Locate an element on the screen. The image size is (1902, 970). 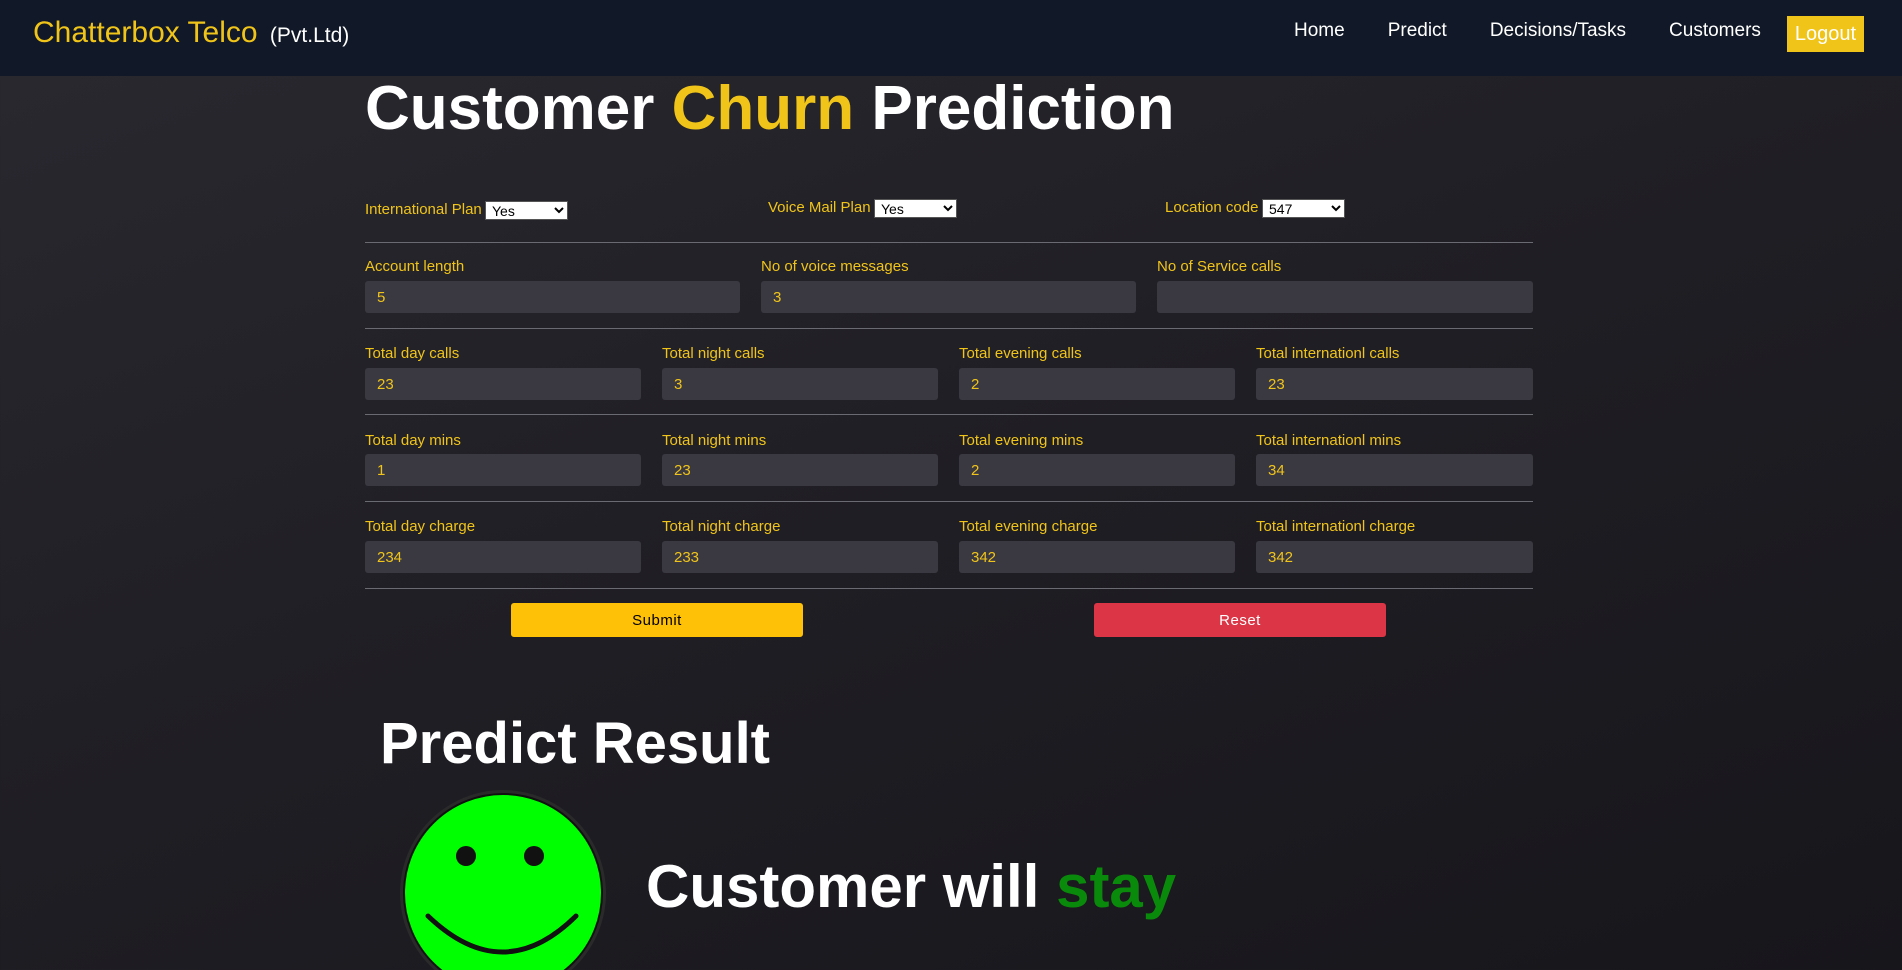
day-calls-input is located at coordinates (503, 384).